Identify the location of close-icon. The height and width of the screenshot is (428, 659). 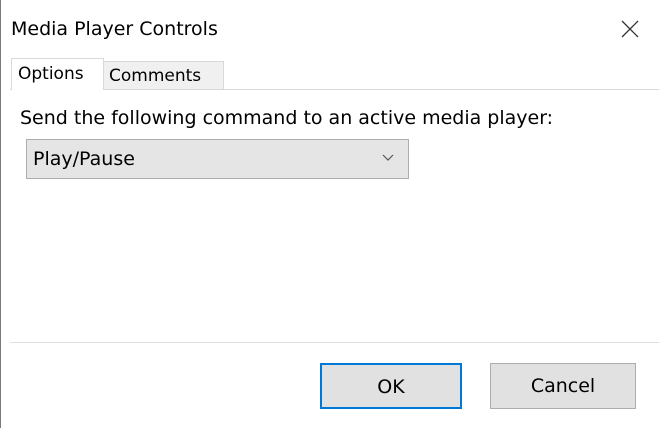
(630, 29).